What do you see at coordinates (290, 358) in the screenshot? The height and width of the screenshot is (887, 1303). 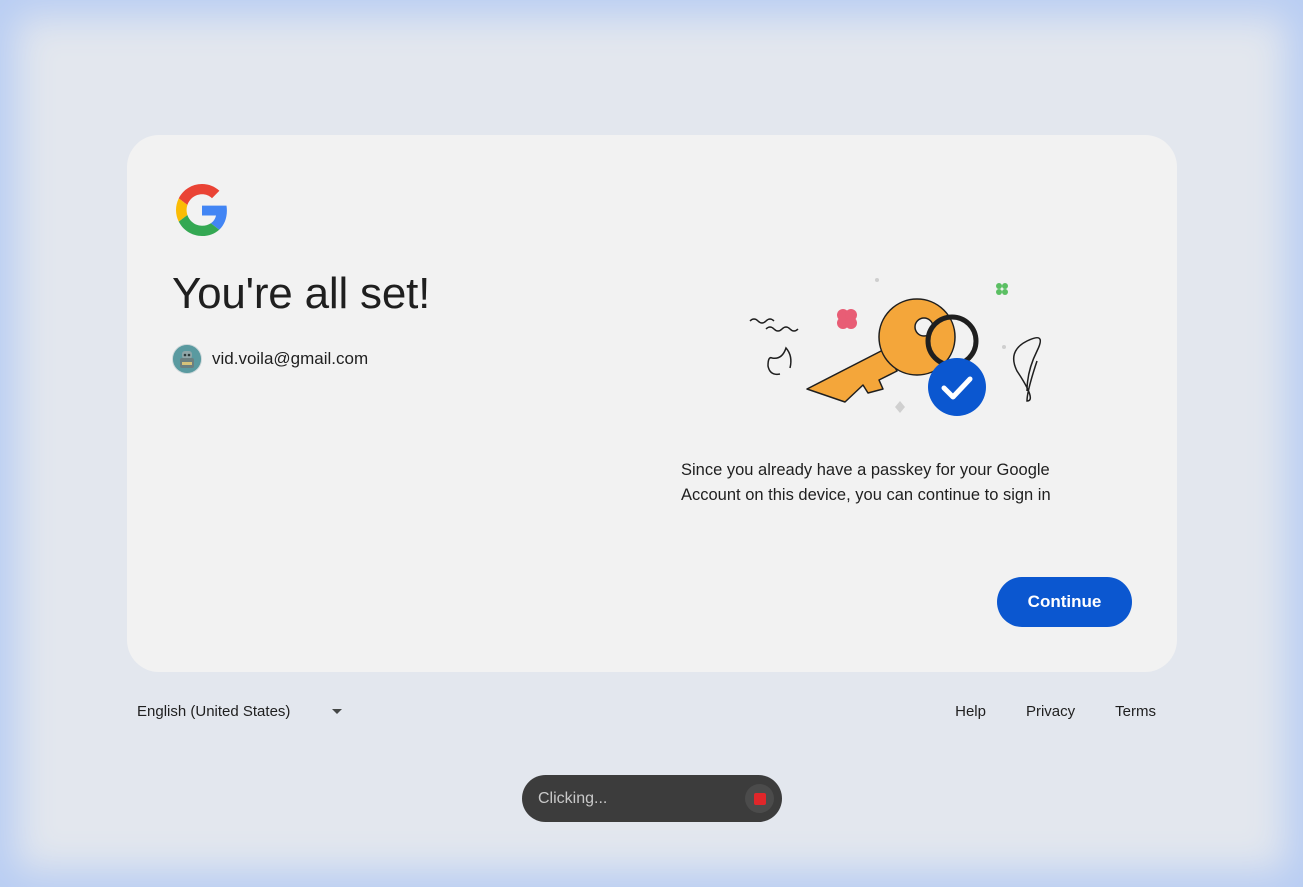 I see `account-email: vid.voila@gmail.com` at bounding box center [290, 358].